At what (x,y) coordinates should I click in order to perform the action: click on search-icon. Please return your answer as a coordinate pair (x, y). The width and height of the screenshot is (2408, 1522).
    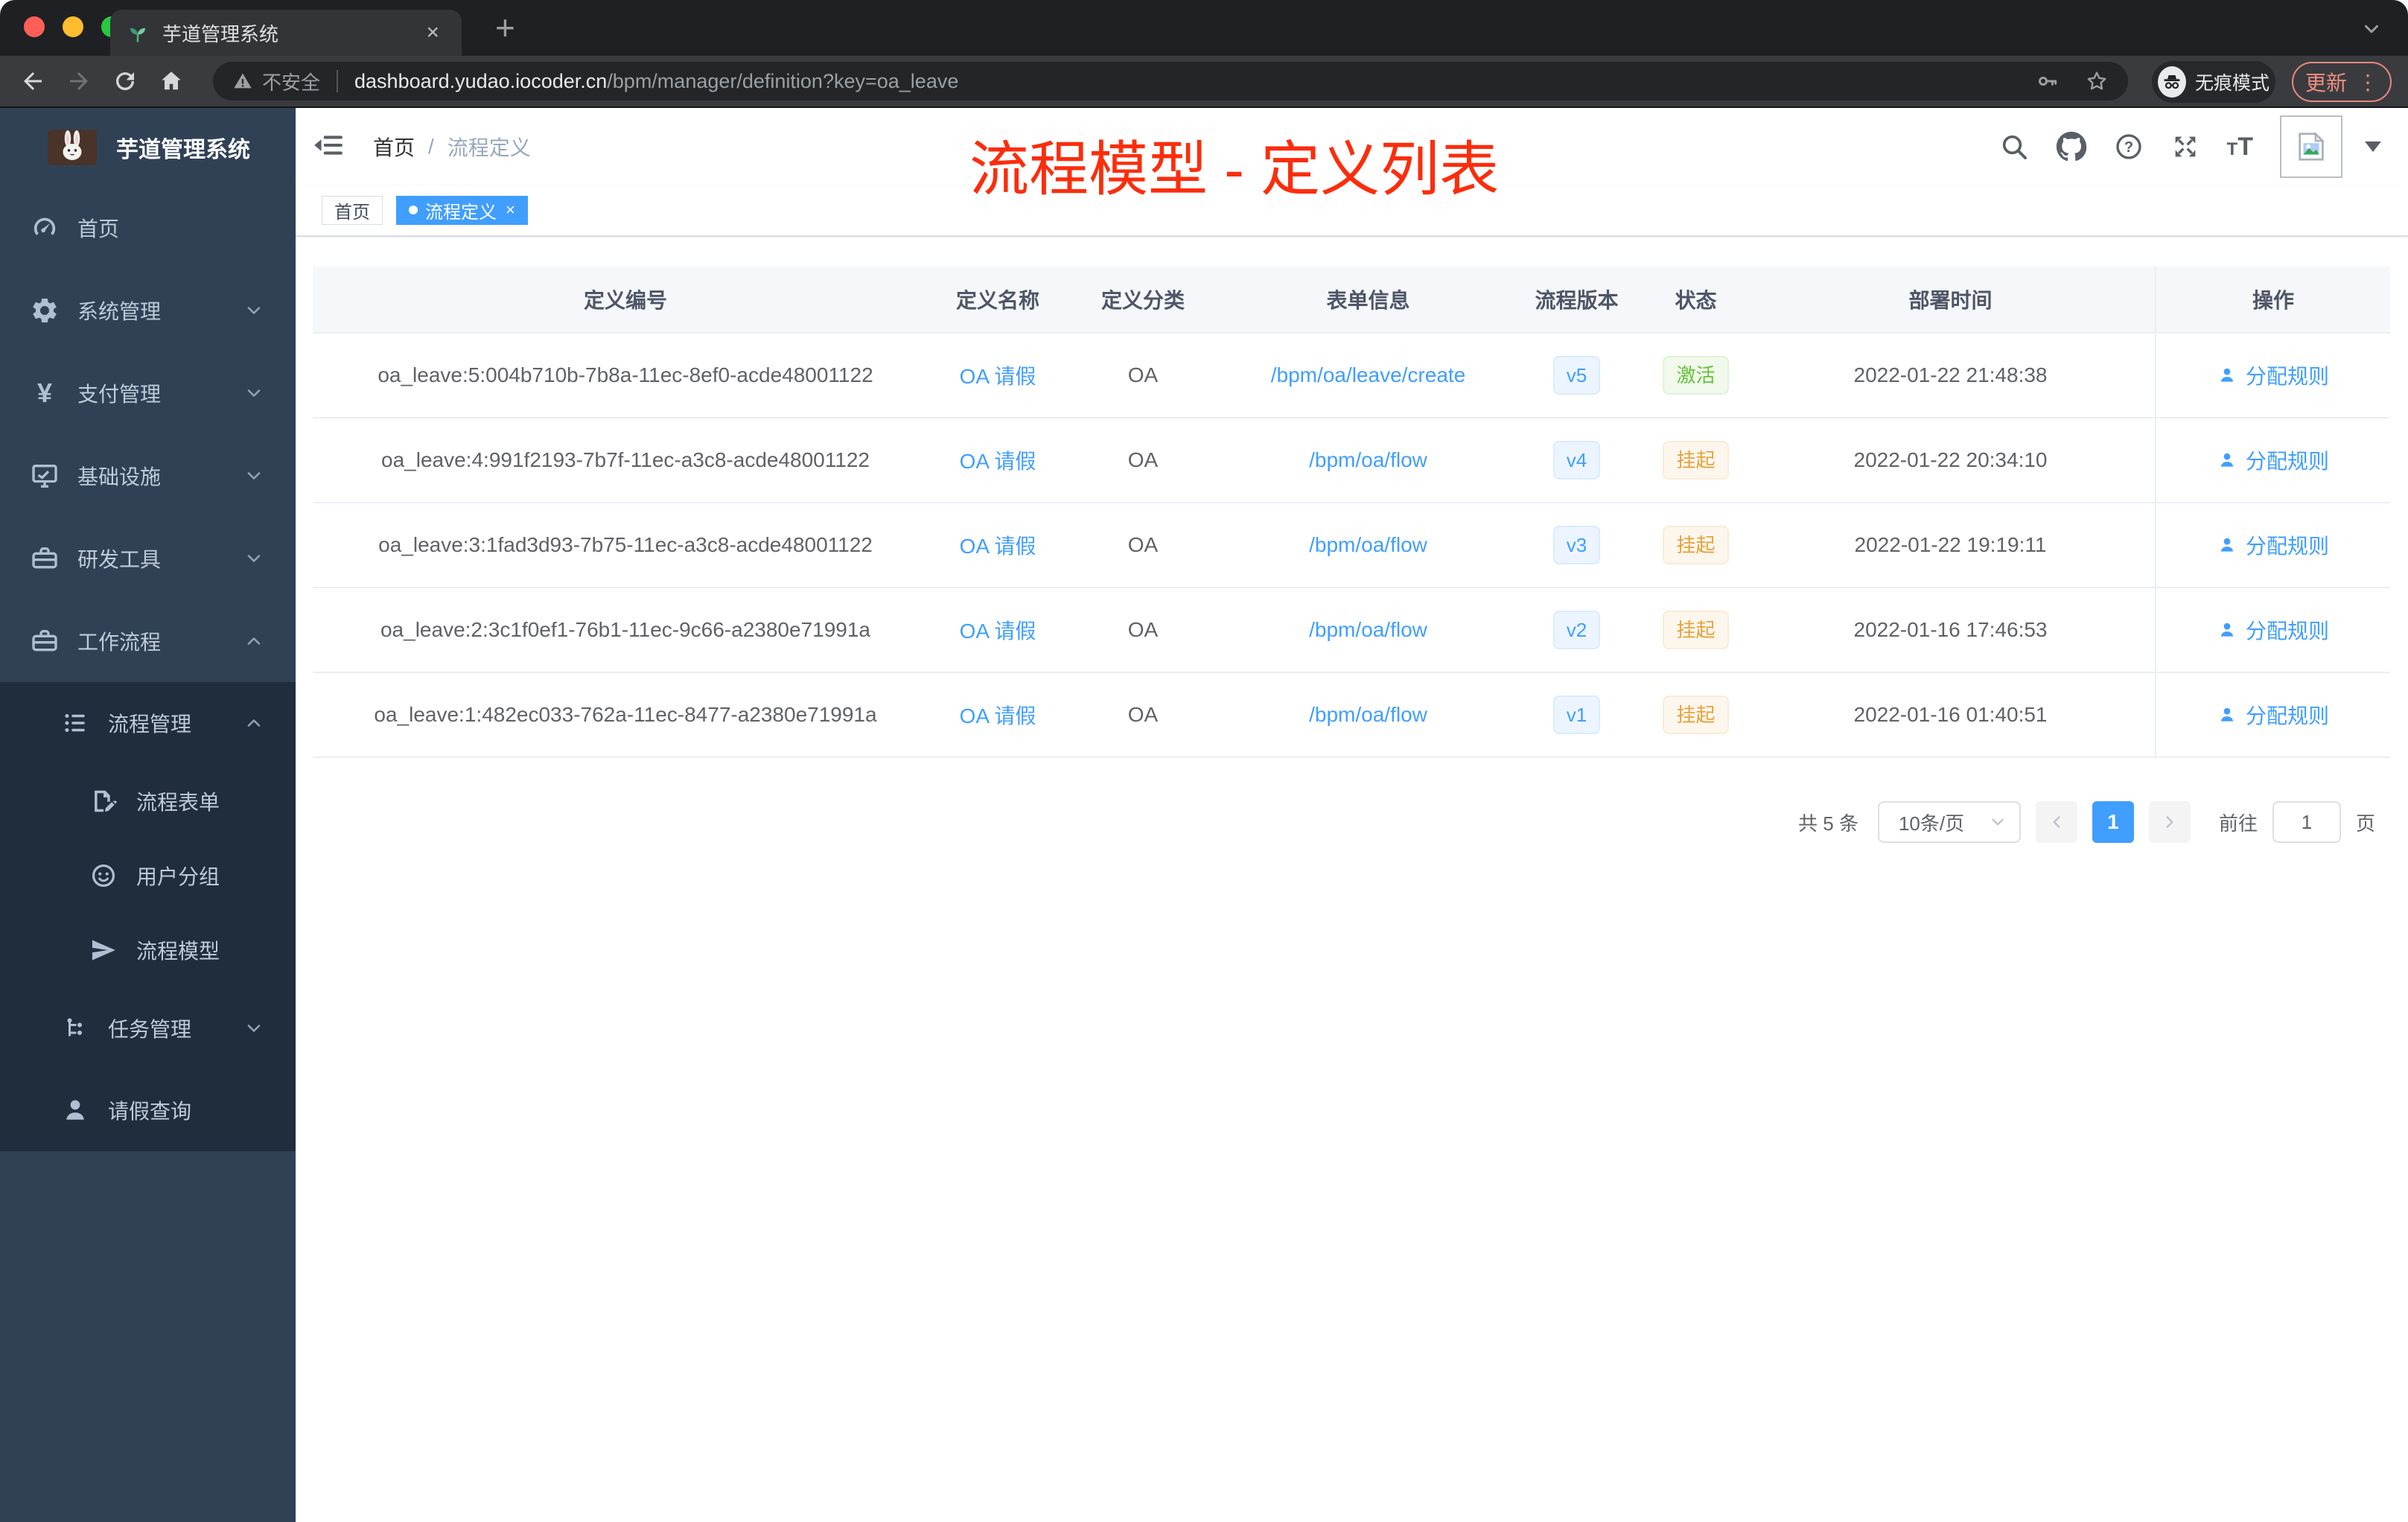
    Looking at the image, I should click on (2014, 147).